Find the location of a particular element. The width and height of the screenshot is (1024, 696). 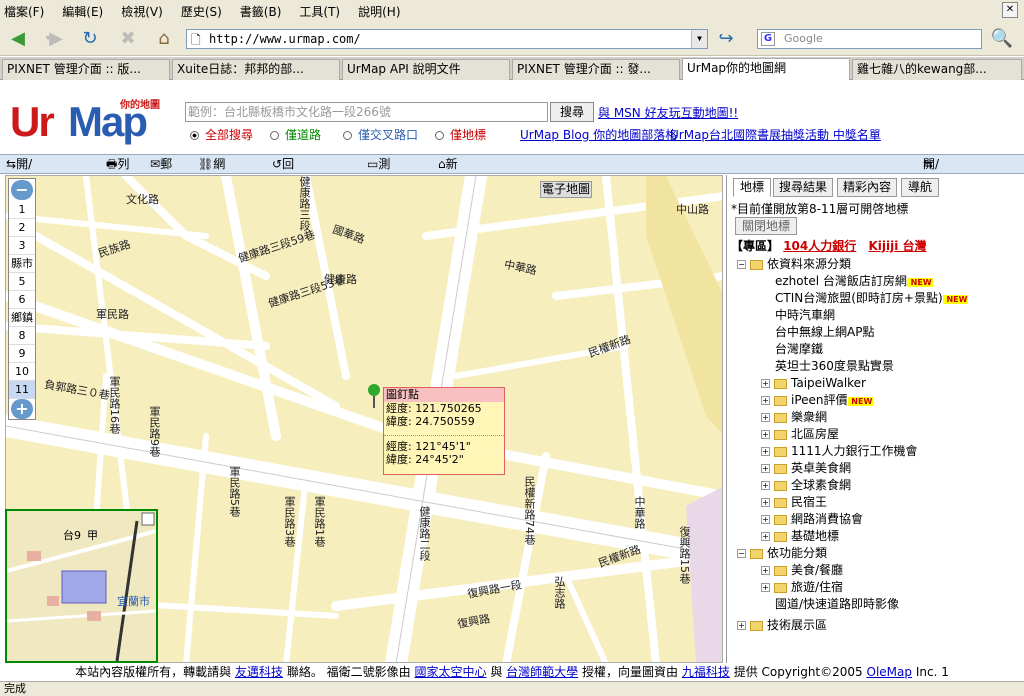

search-button: 搜尋 is located at coordinates (572, 112).